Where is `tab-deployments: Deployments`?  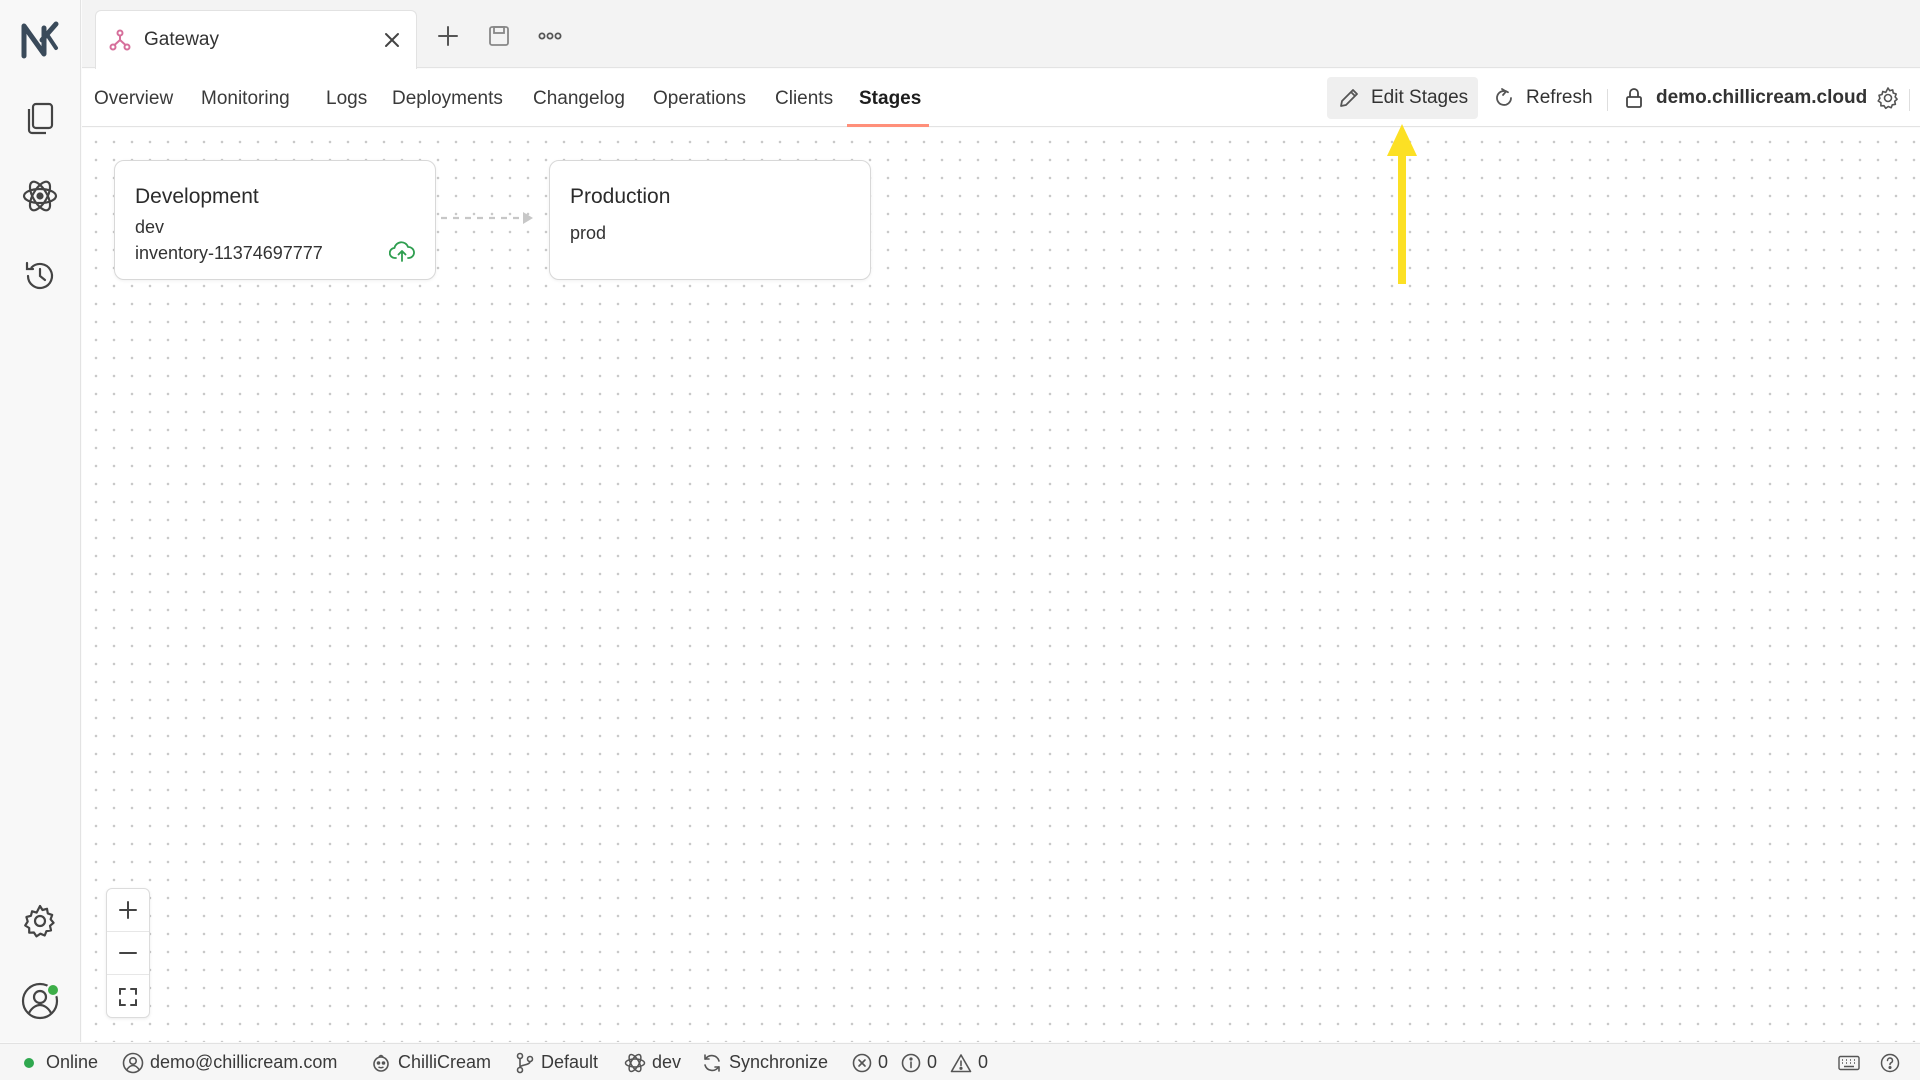
tab-deployments: Deployments is located at coordinates (447, 98).